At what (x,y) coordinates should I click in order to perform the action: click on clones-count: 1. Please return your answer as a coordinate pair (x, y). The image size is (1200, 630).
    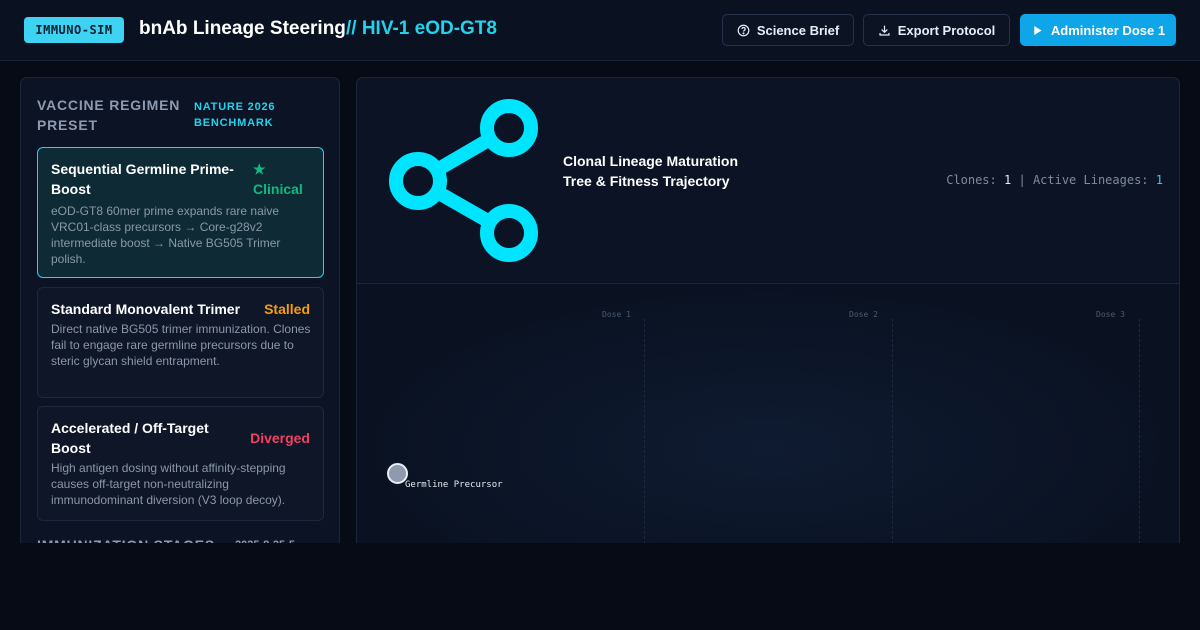
    Looking at the image, I should click on (1008, 180).